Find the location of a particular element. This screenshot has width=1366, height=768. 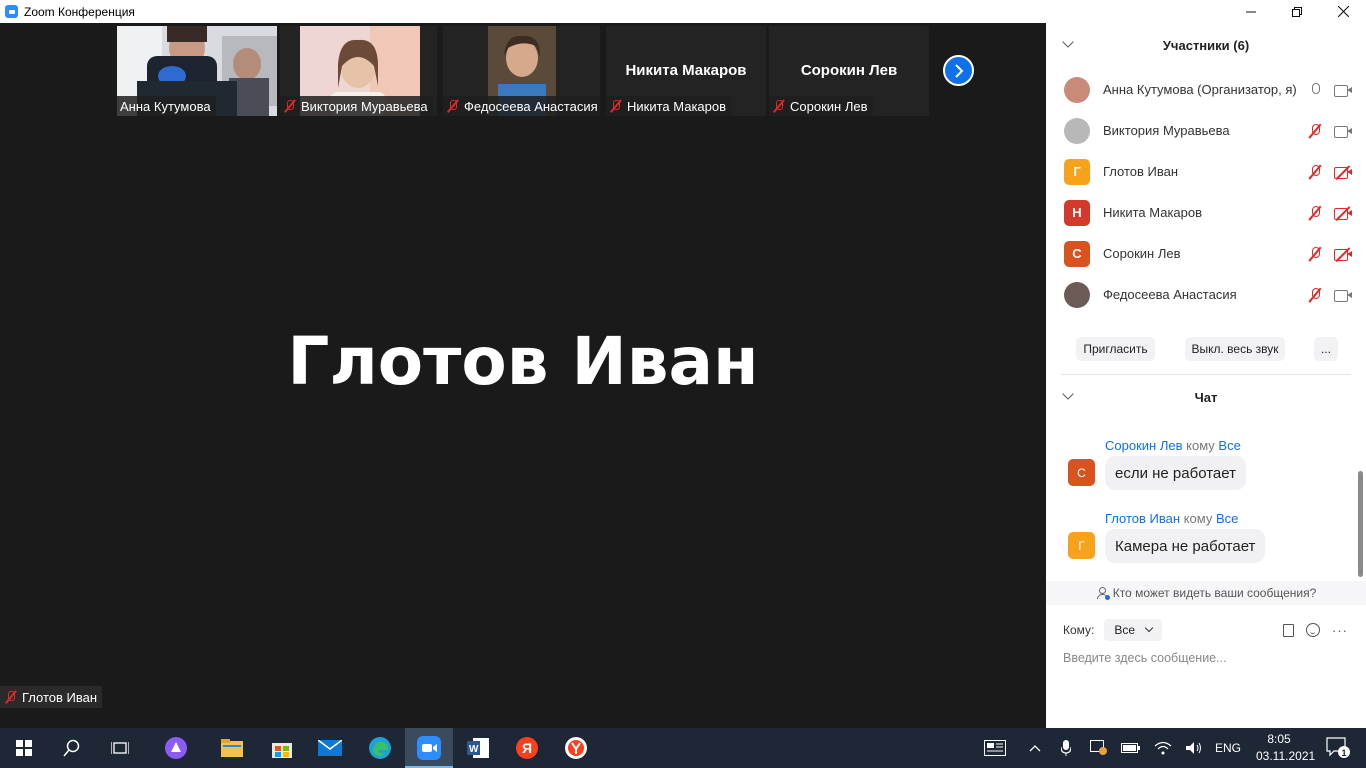

yandex-browser-icon is located at coordinates (576, 748).